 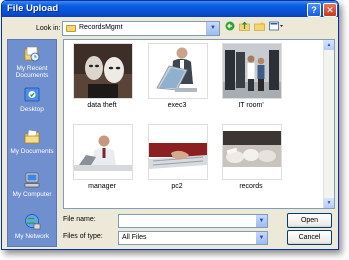 I want to click on title-bar: File Upload ? ✕, so click(x=170, y=9).